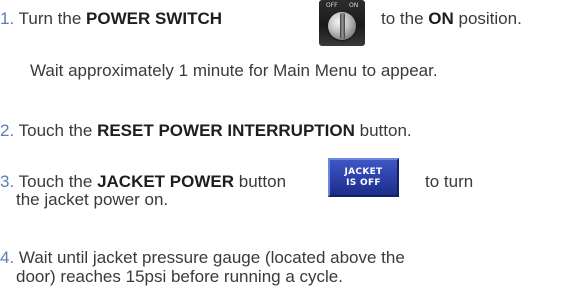  I want to click on step-1-line-end: to the ON position., so click(451, 19).